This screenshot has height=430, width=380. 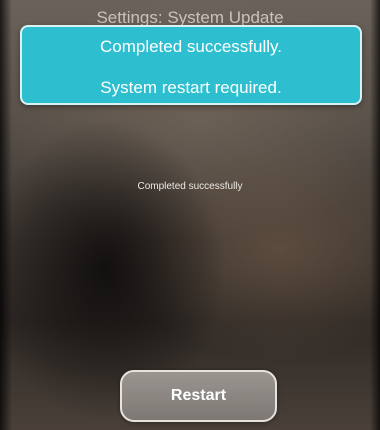 What do you see at coordinates (375, 215) in the screenshot?
I see `screen-edge-shadow-right` at bounding box center [375, 215].